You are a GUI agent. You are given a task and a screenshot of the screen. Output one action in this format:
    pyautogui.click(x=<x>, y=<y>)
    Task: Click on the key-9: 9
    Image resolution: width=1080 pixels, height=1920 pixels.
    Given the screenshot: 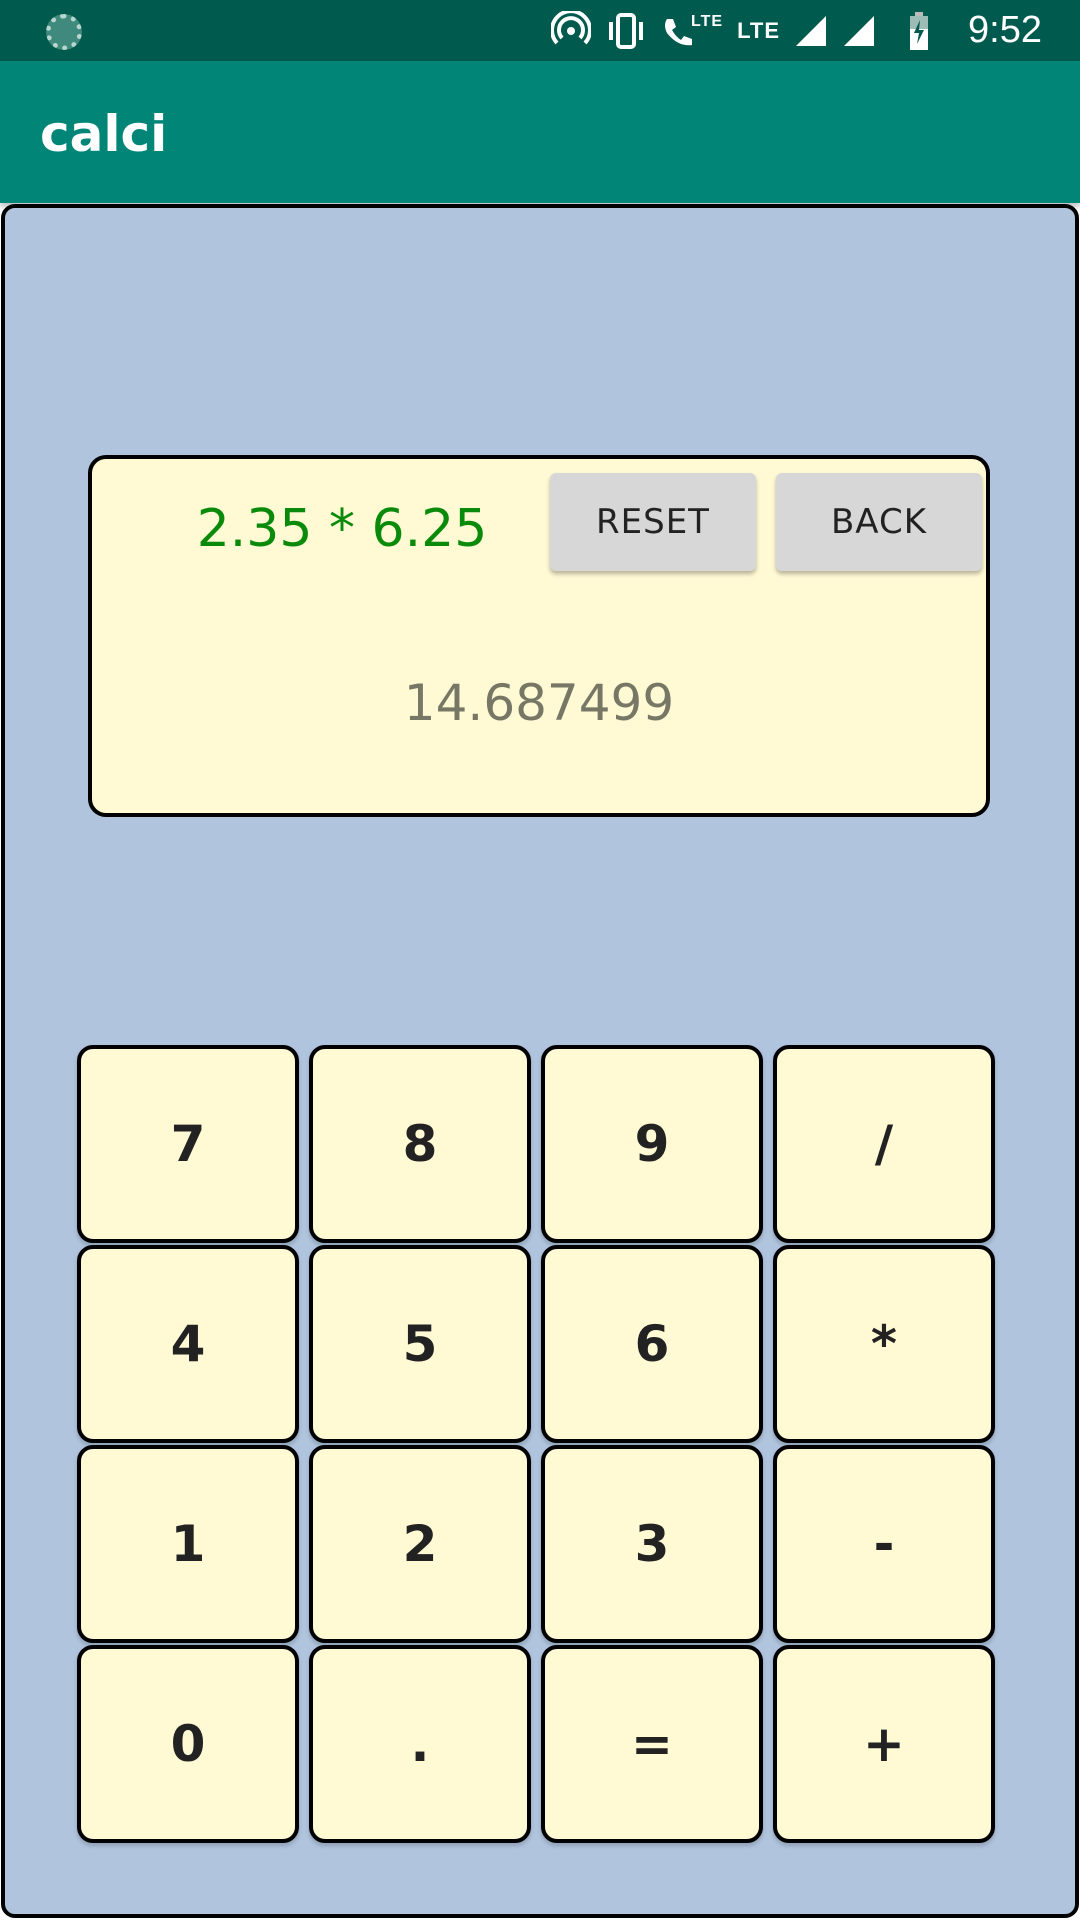 What is the action you would take?
    pyautogui.click(x=652, y=1144)
    